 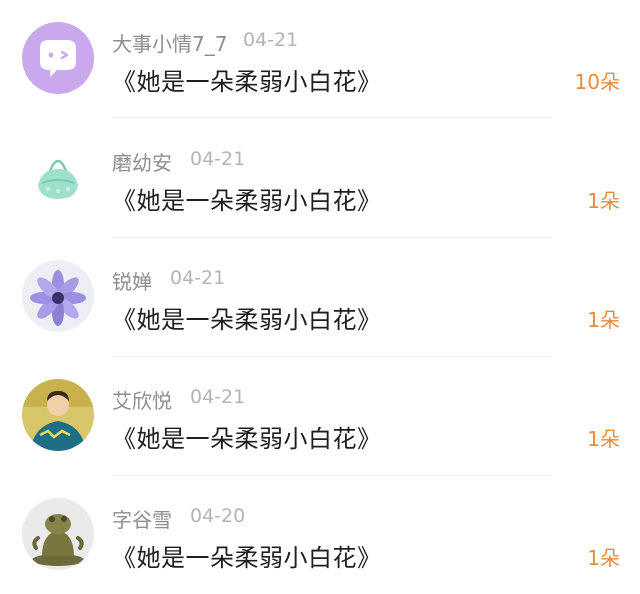 I want to click on user-name: 锐婵, so click(x=132, y=280).